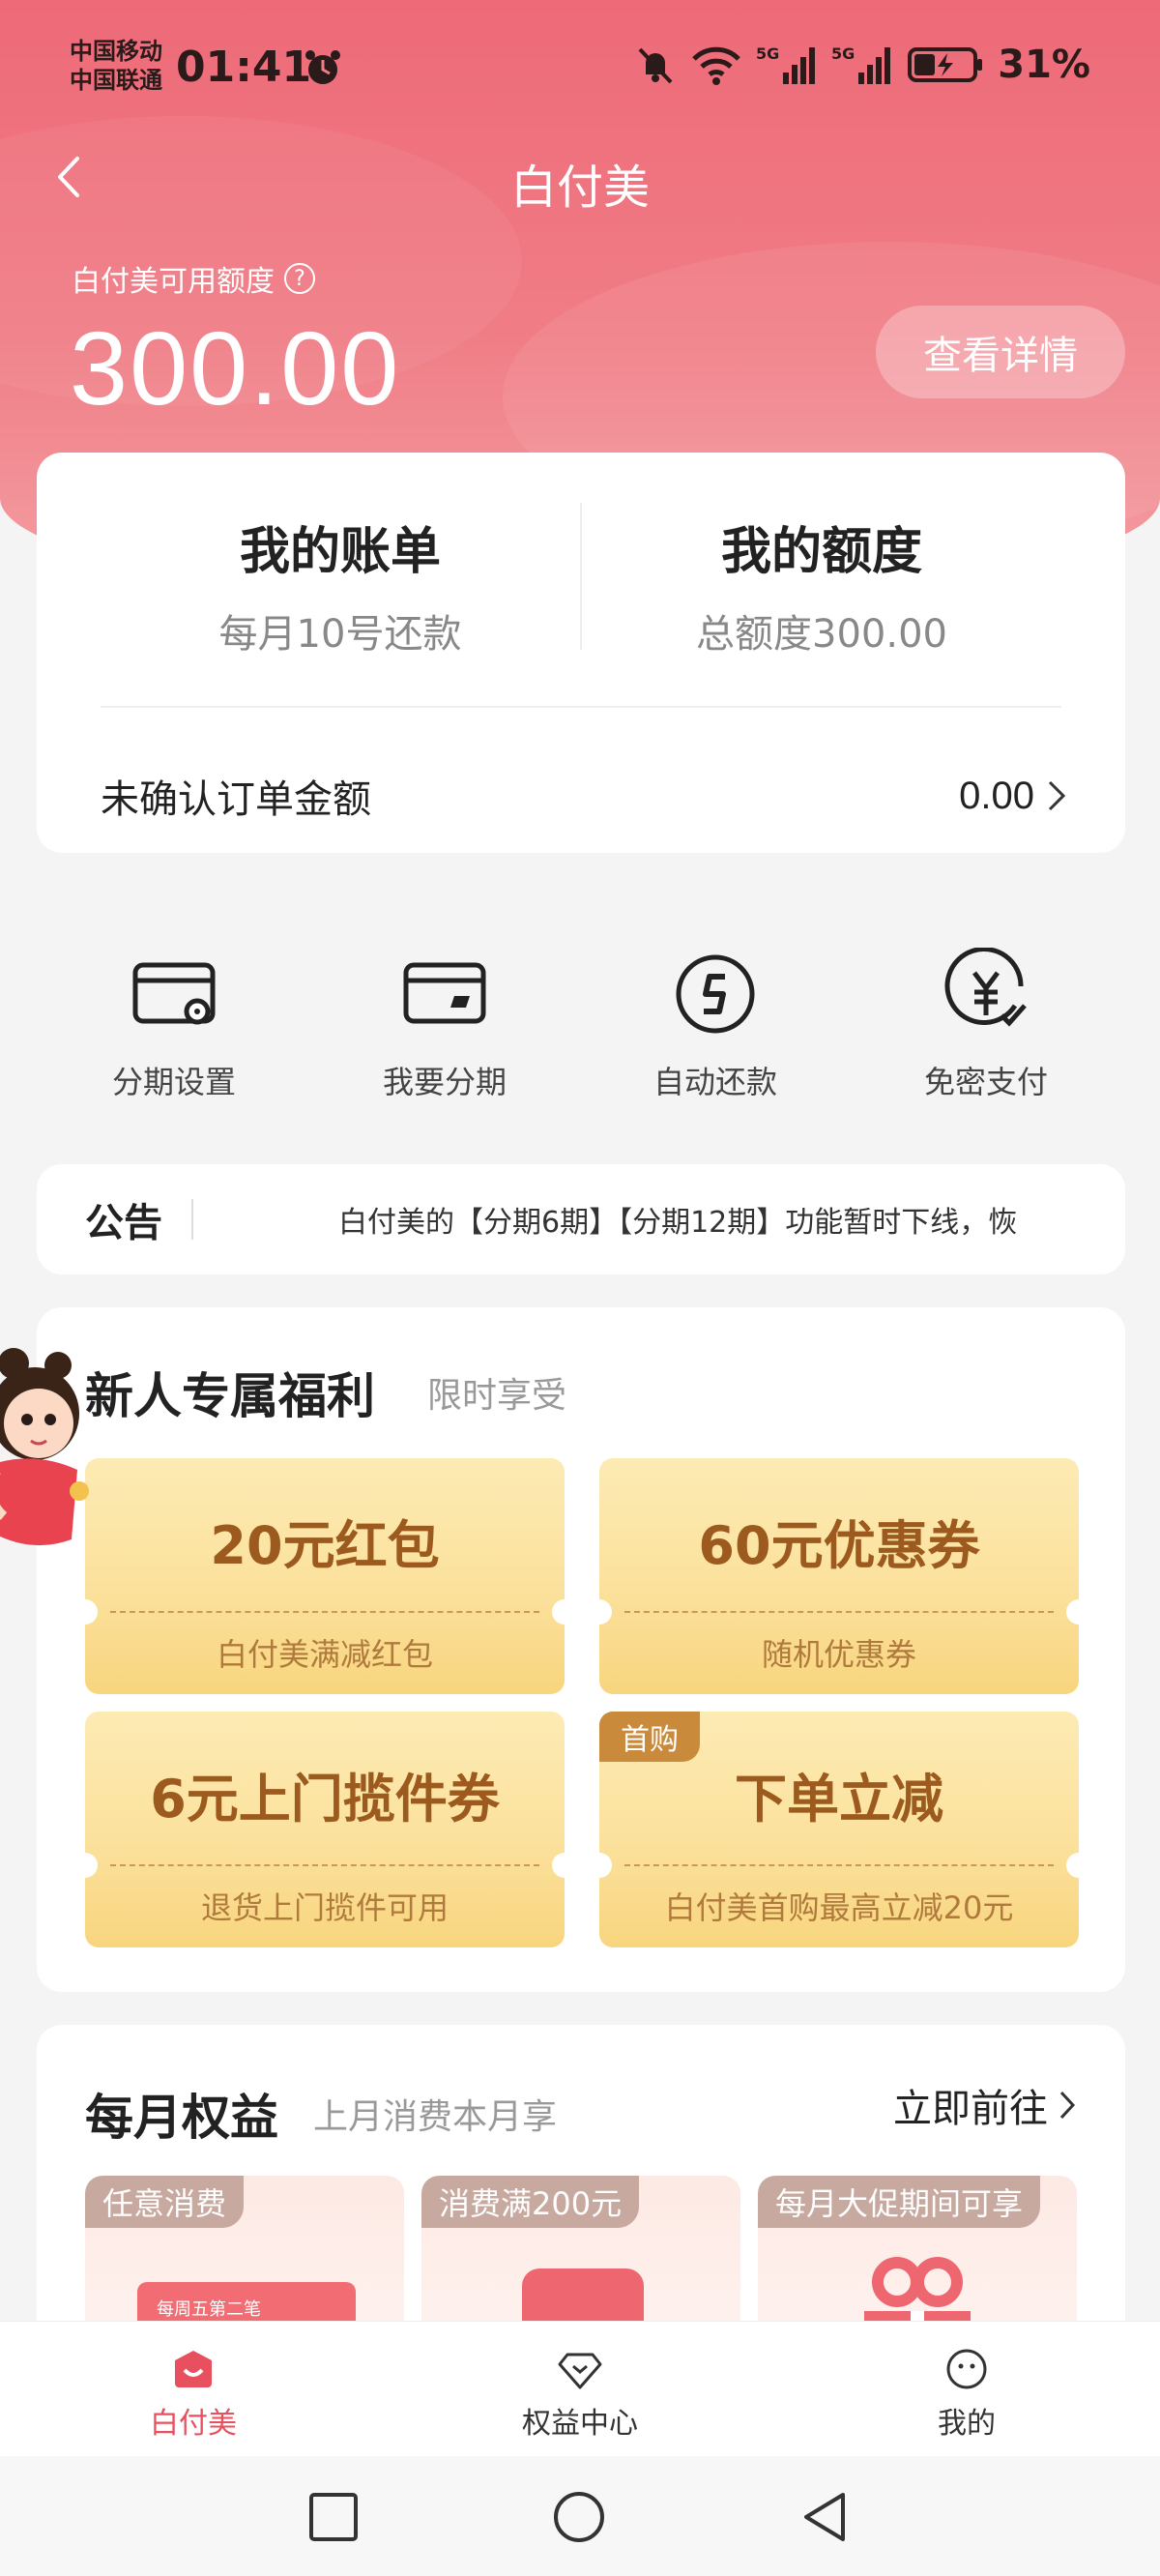  I want to click on my-limit-entry: 我的额度 总额度300.00, so click(822, 585).